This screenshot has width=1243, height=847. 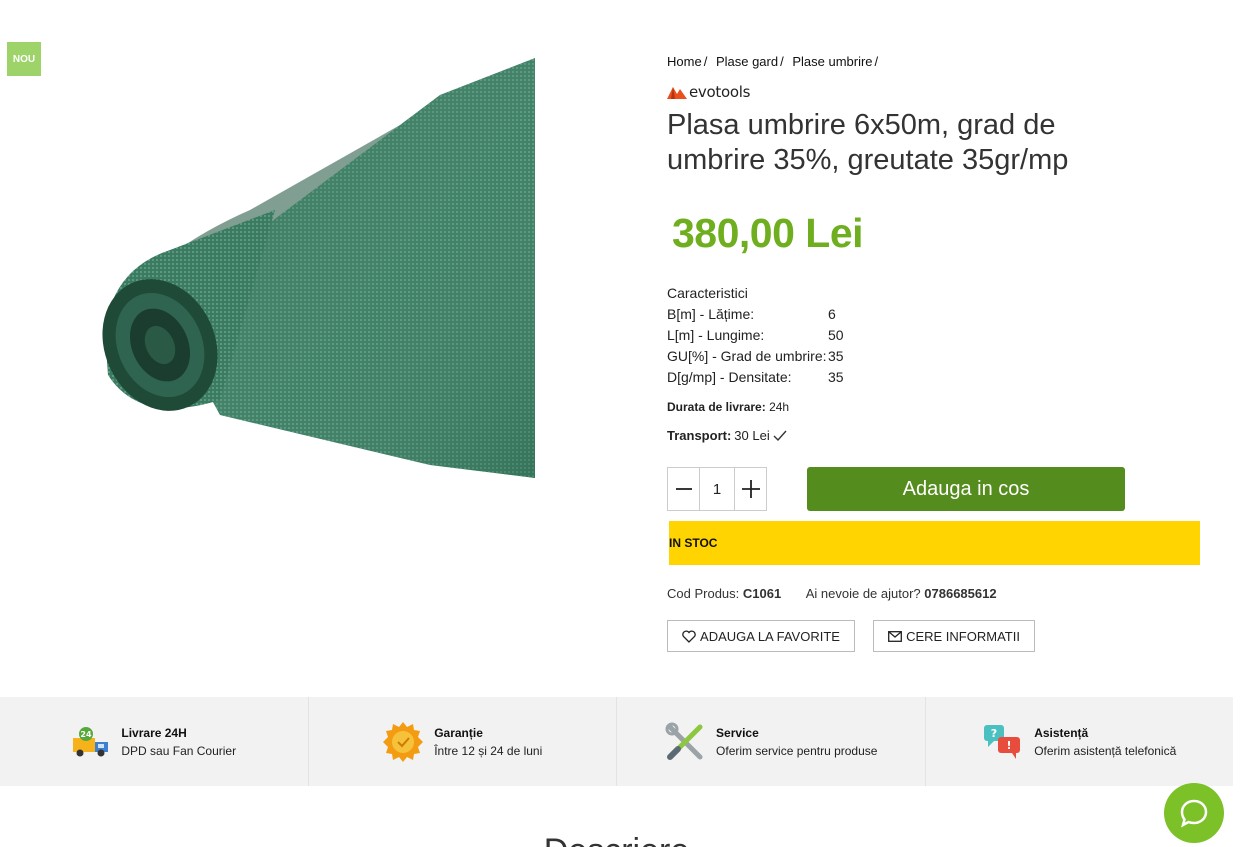 I want to click on breadcrumb: Home / Plase gard / Plase umbrire /, so click(x=773, y=61).